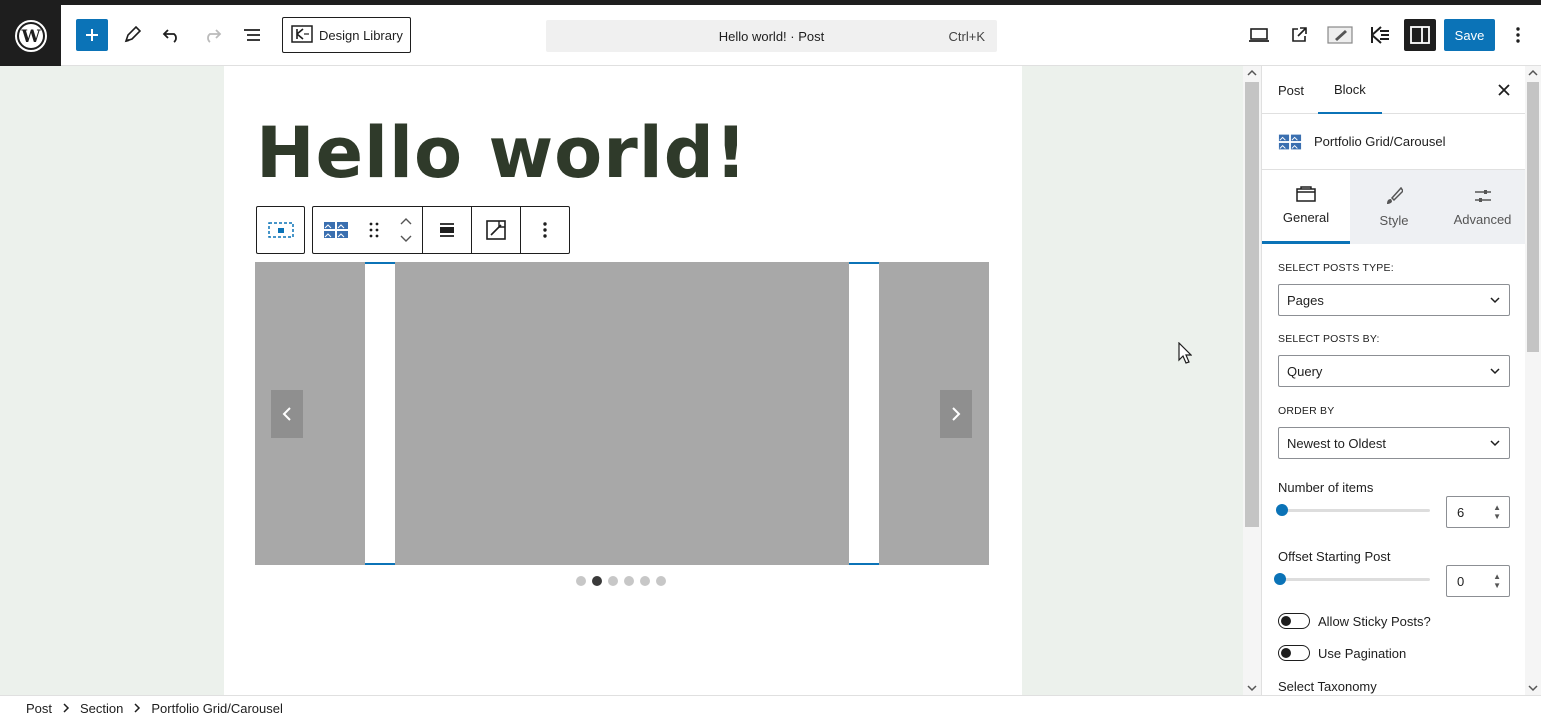 This screenshot has height=720, width=1541. I want to click on close-sidebar-button, so click(1504, 90).